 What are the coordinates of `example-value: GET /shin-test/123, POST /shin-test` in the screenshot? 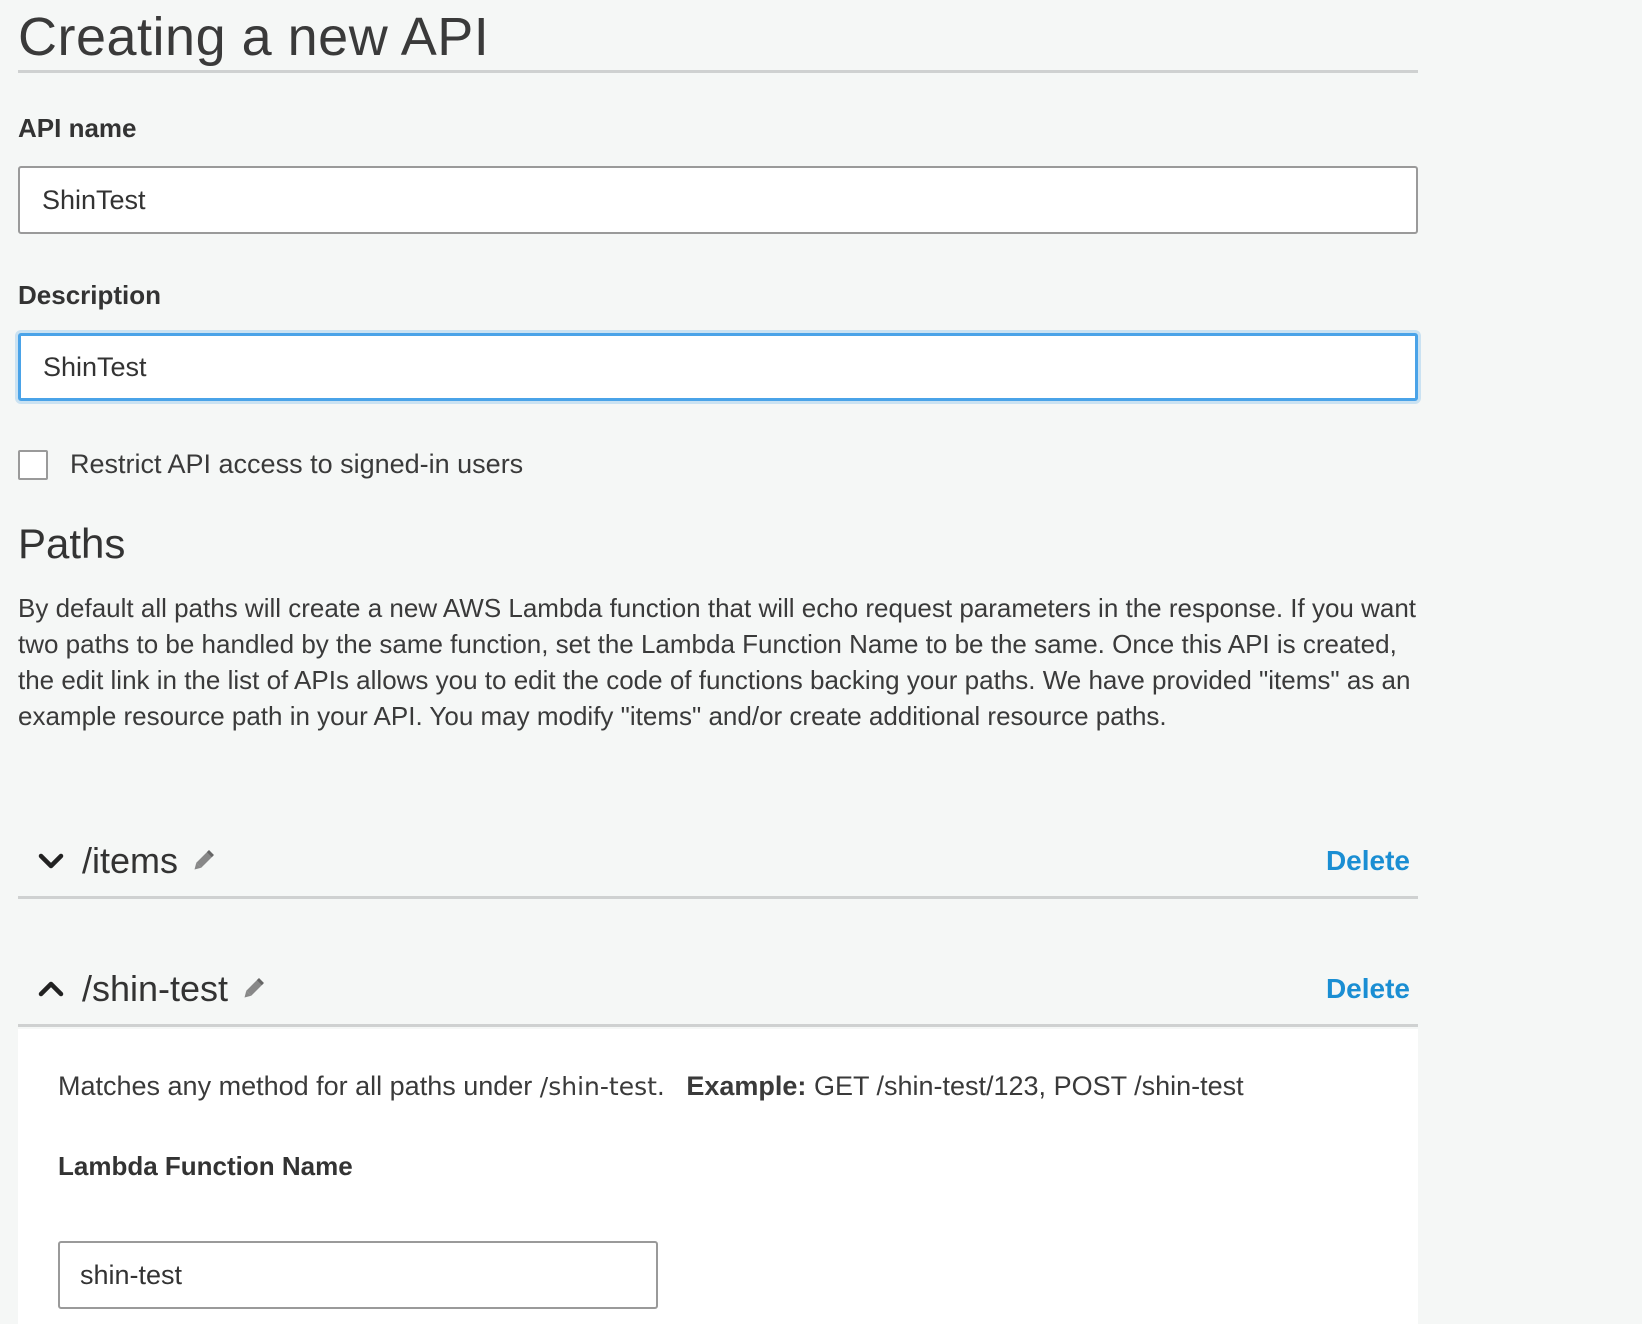 It's located at (1028, 1086).